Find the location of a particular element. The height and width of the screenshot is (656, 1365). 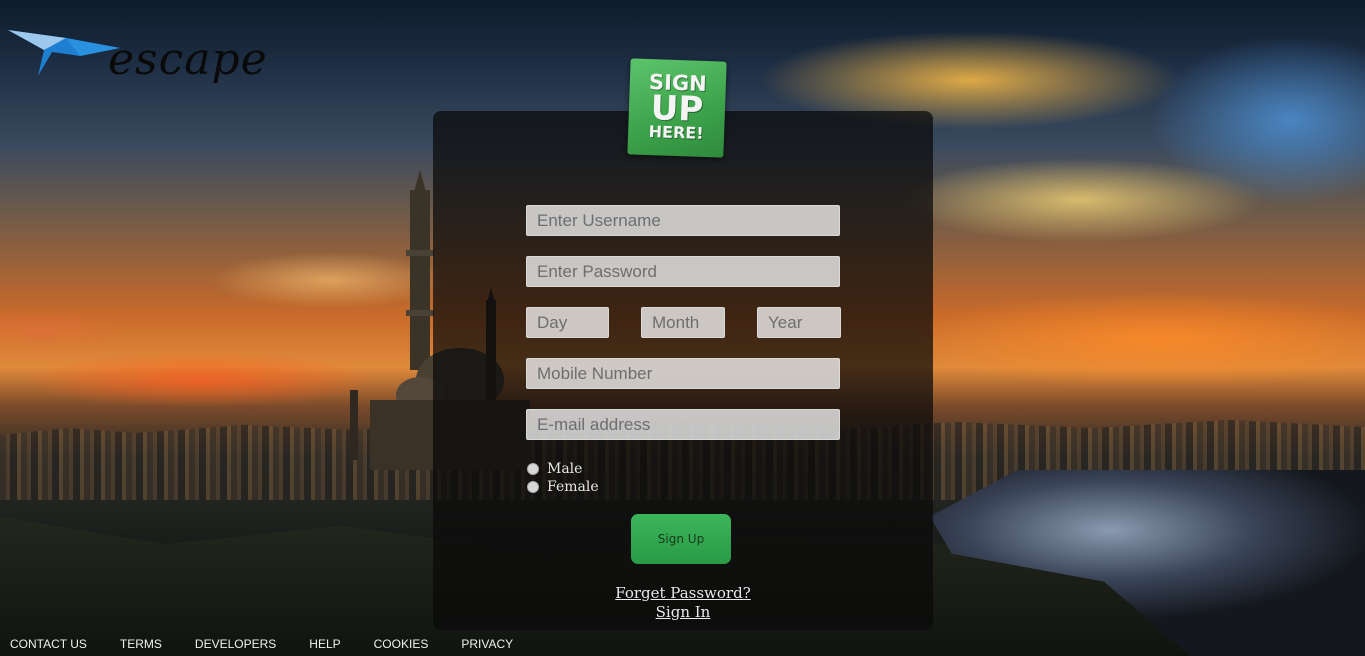

sign-up-here-badge: SIGN UP HERE! is located at coordinates (677, 108).